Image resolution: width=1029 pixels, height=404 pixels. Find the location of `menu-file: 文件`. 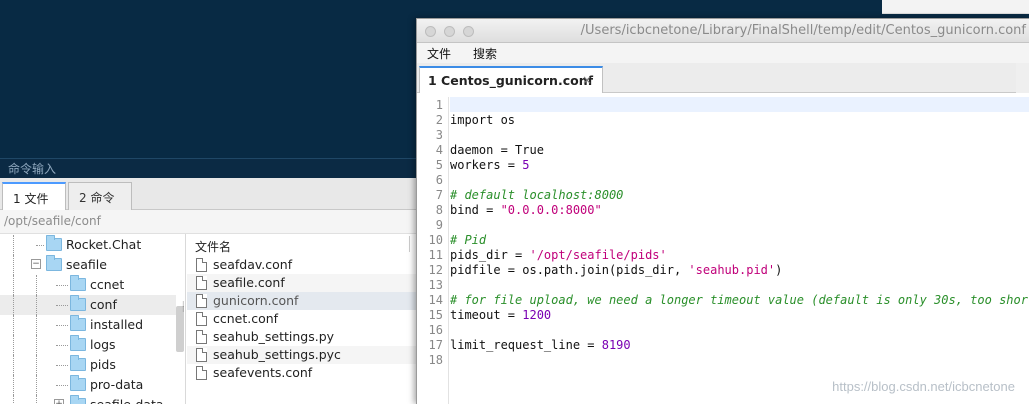

menu-file: 文件 is located at coordinates (439, 53).